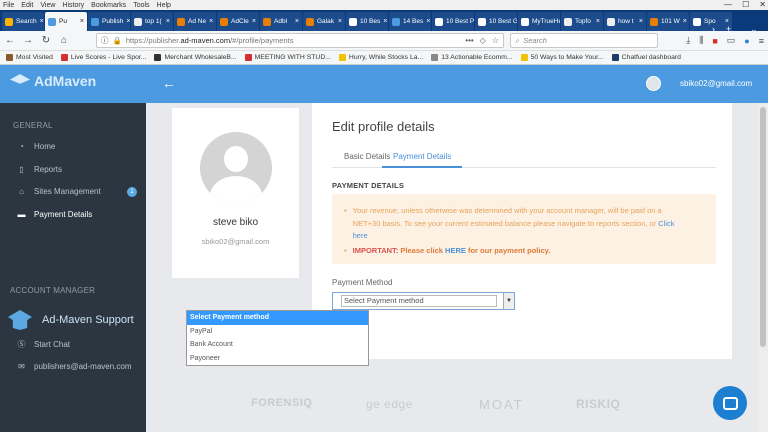 Image resolution: width=768 pixels, height=432 pixels. What do you see at coordinates (688, 40) in the screenshot?
I see `download-icon: ⤓` at bounding box center [688, 40].